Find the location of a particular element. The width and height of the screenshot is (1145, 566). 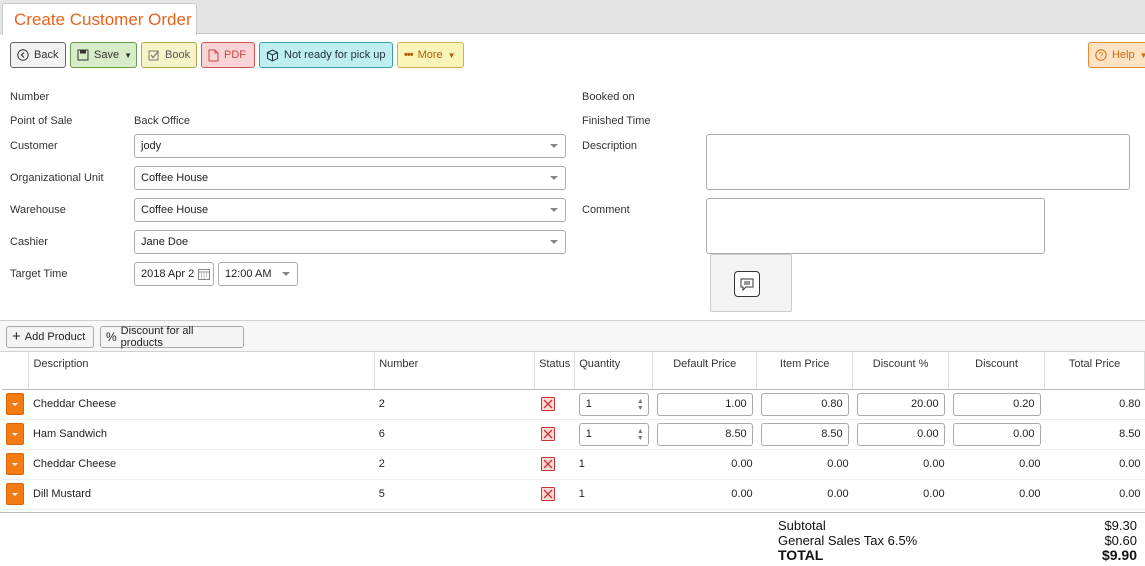

calendar-icon is located at coordinates (204, 275).